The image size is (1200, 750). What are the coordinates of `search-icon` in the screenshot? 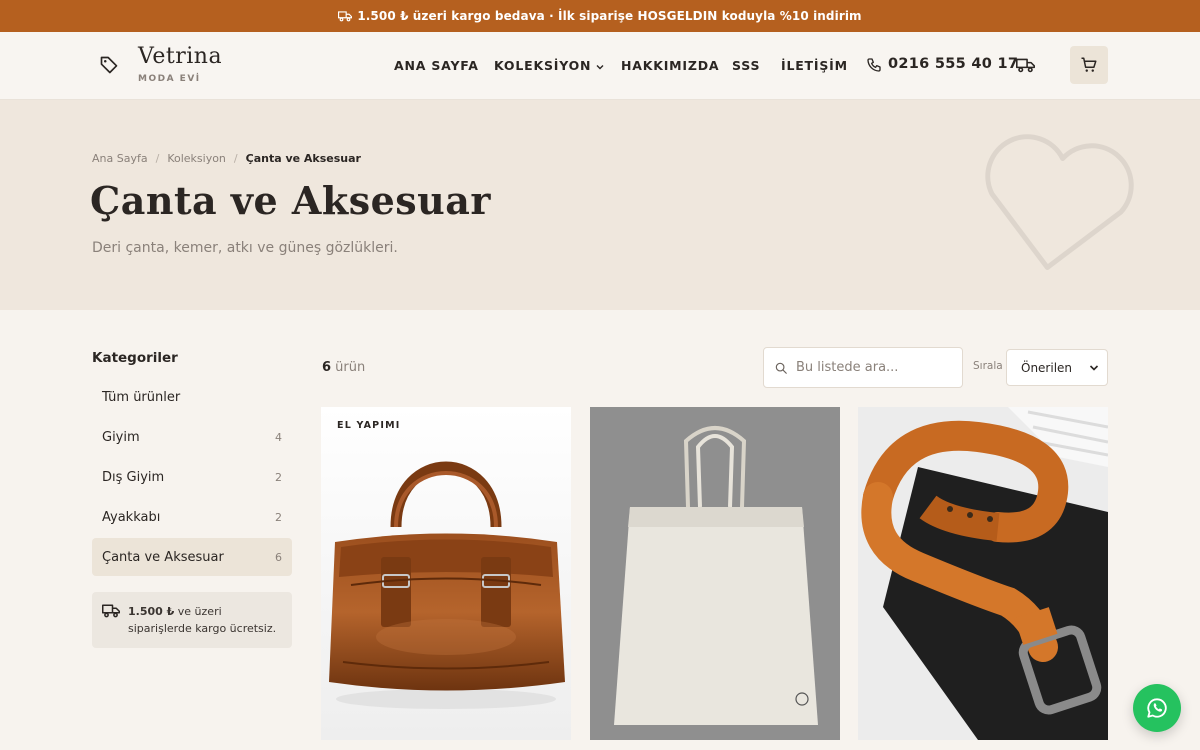 It's located at (781, 368).